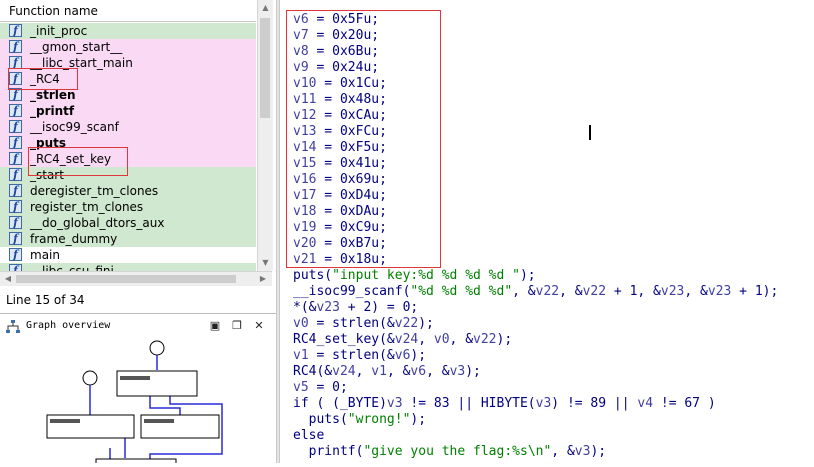 The image size is (814, 467). I want to click on function-item: f _printf, so click(128, 111).